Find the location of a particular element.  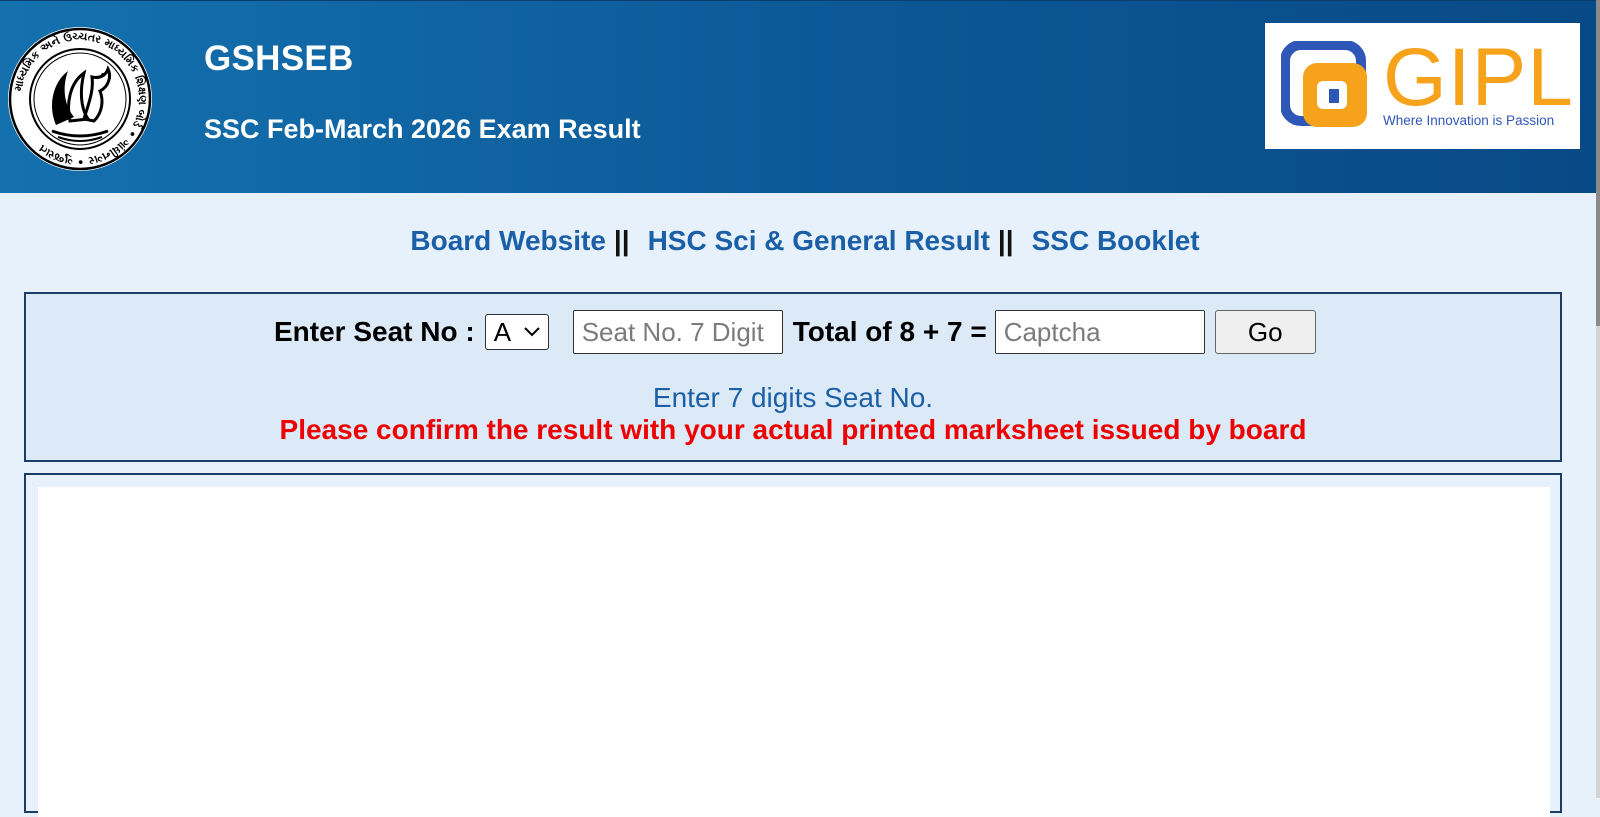

seat-form-row: Enter Seat No : A Total of 8 + 7 = Go is located at coordinates (795, 332).